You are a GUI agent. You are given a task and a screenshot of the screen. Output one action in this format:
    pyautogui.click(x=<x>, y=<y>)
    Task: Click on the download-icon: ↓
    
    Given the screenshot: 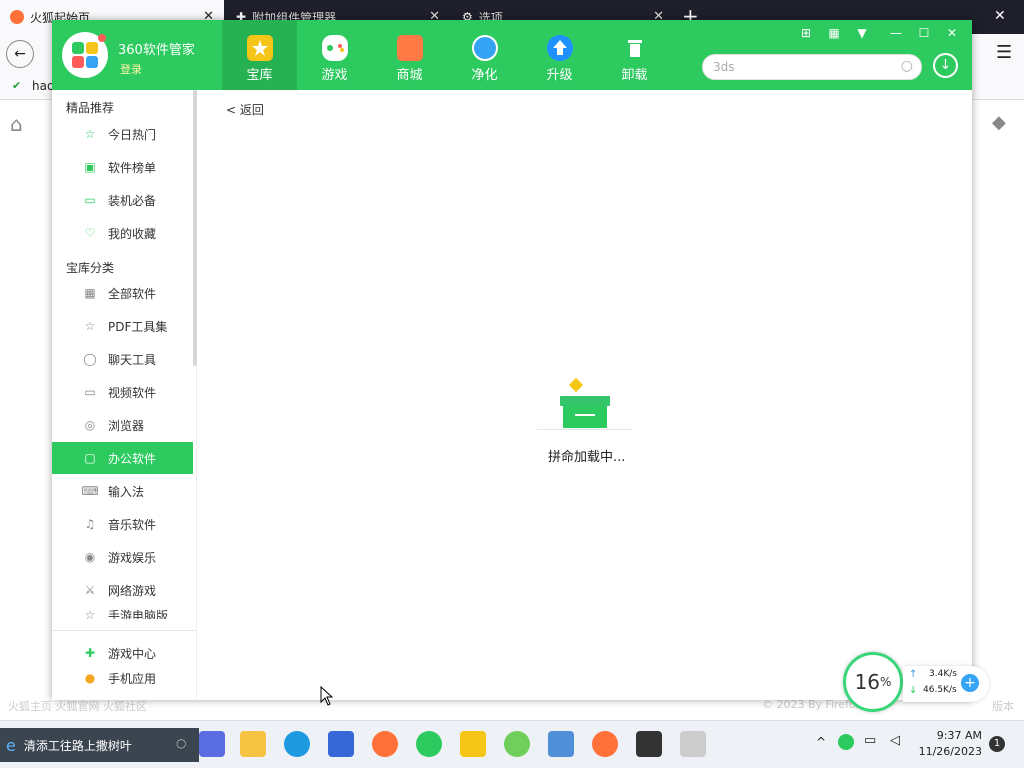 What is the action you would take?
    pyautogui.click(x=913, y=690)
    